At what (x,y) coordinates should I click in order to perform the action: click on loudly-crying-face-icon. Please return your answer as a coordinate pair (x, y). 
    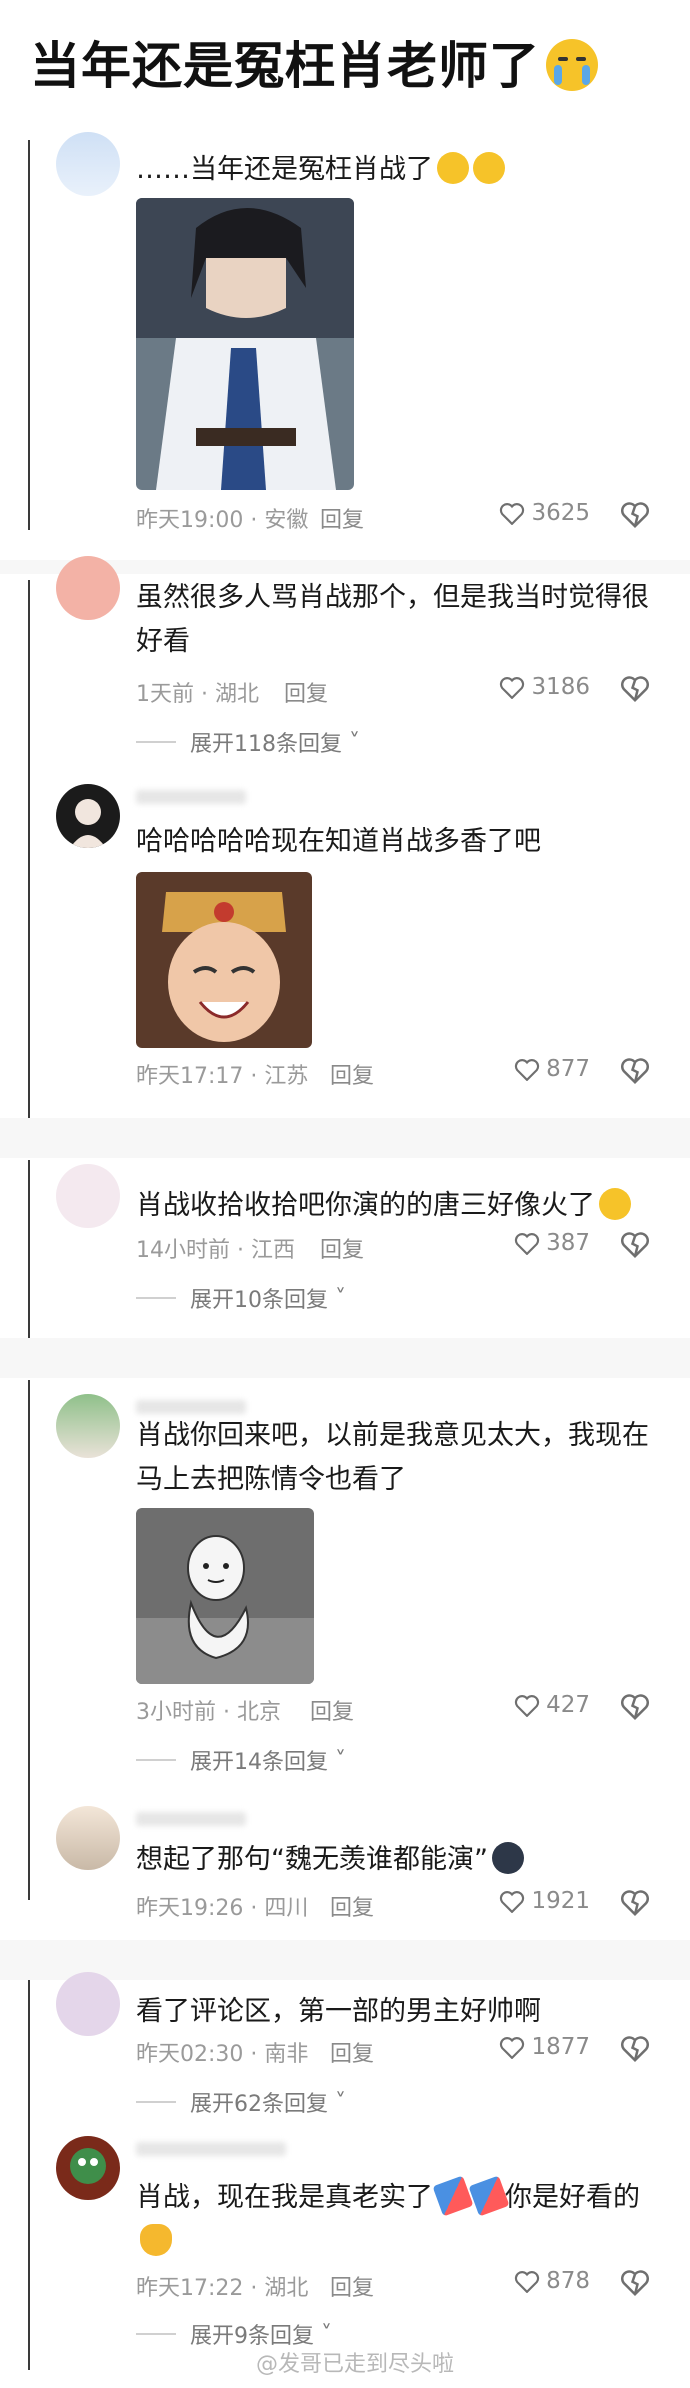
    Looking at the image, I should click on (572, 65).